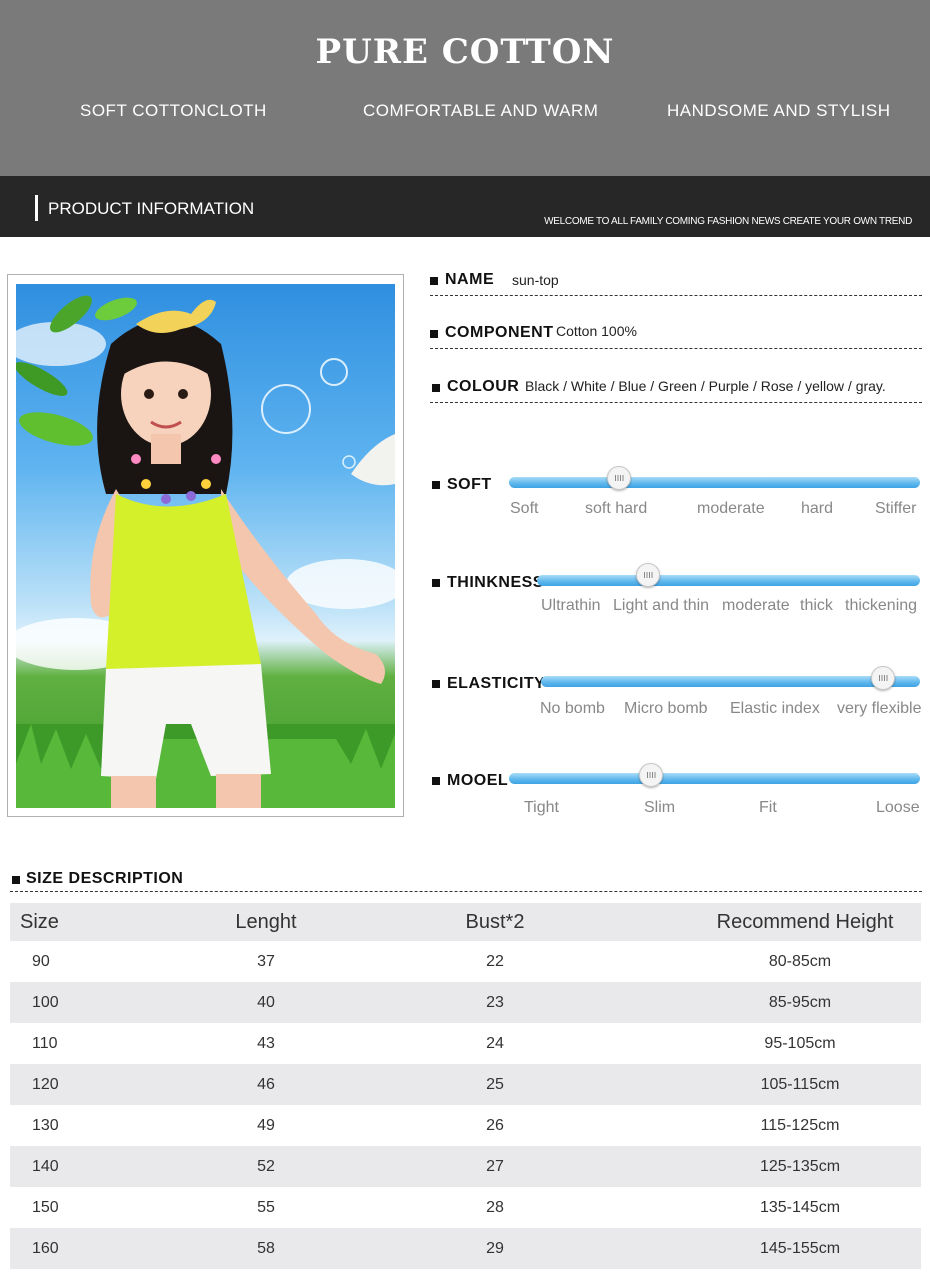 The image size is (930, 1277). What do you see at coordinates (661, 605) in the screenshot?
I see `thickness-option: Light and thin` at bounding box center [661, 605].